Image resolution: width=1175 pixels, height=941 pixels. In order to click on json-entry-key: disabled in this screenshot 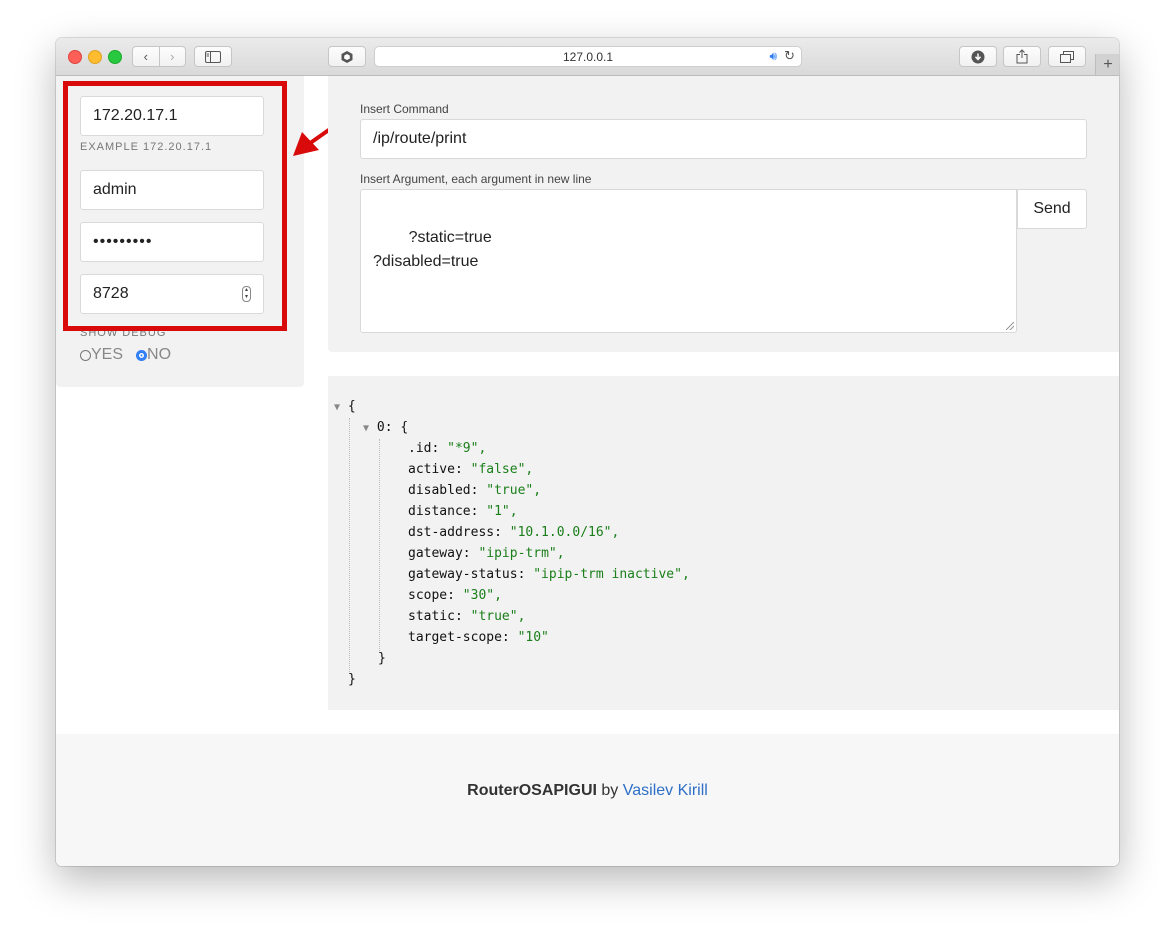, I will do `click(439, 490)`.